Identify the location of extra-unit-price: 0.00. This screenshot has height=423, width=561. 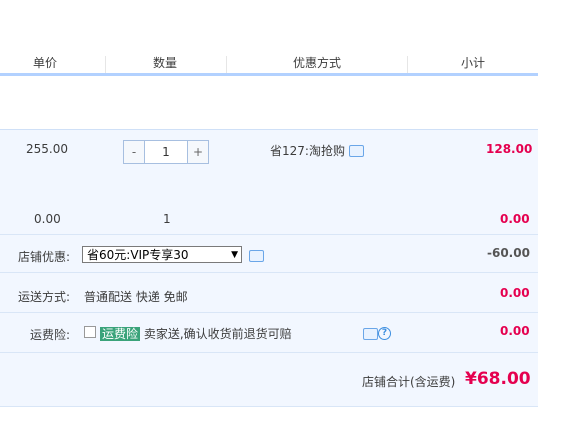
(47, 219).